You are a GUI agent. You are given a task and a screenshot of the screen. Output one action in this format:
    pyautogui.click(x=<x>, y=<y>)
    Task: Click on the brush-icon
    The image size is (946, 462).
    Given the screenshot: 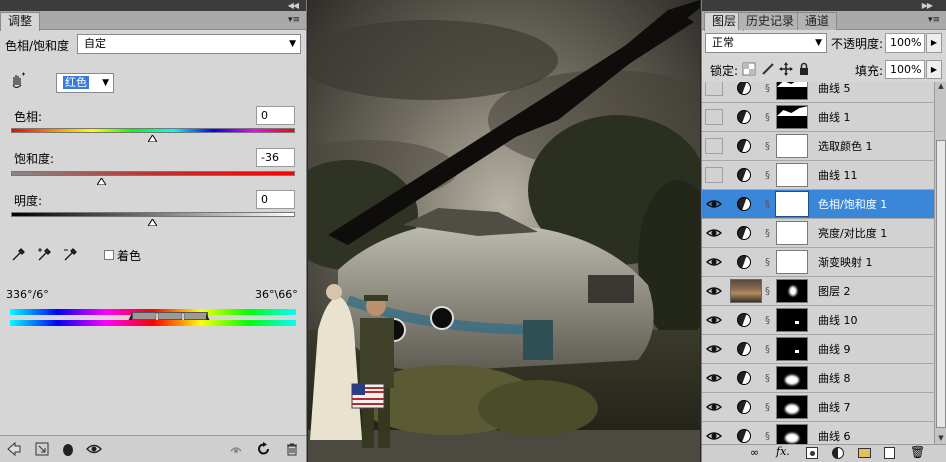 What is the action you would take?
    pyautogui.click(x=768, y=69)
    